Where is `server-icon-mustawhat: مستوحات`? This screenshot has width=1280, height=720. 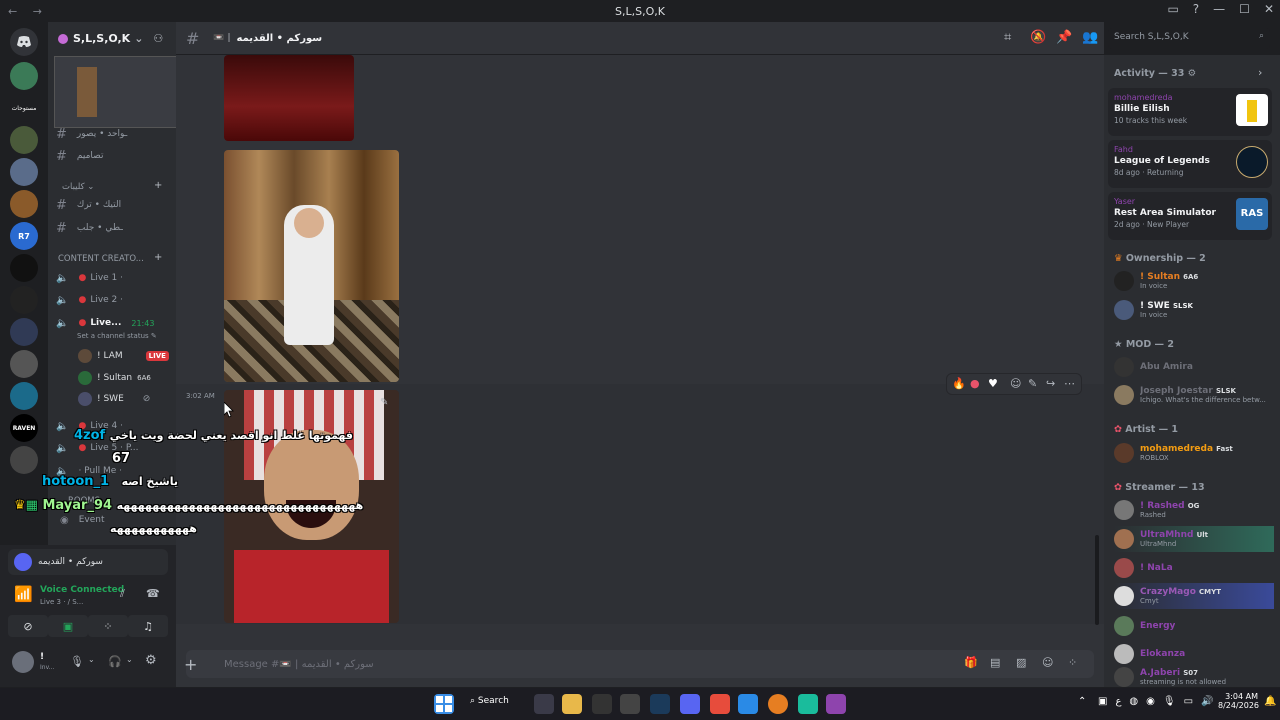 server-icon-mustawhat: مستوحات is located at coordinates (24, 108).